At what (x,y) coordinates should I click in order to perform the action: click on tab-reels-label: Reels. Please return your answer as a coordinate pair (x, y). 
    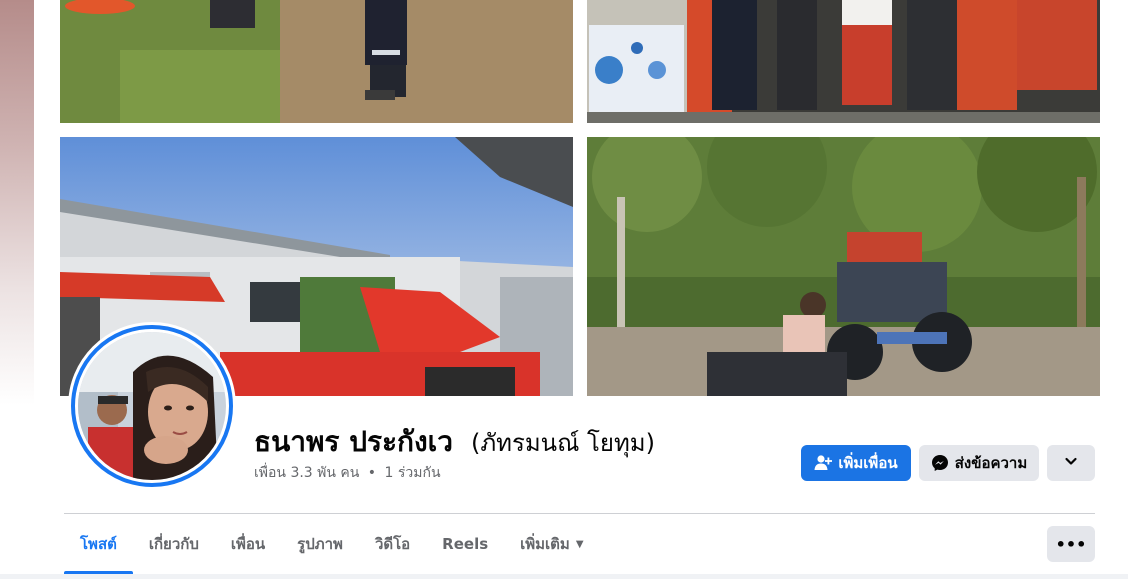
    Looking at the image, I should click on (465, 544).